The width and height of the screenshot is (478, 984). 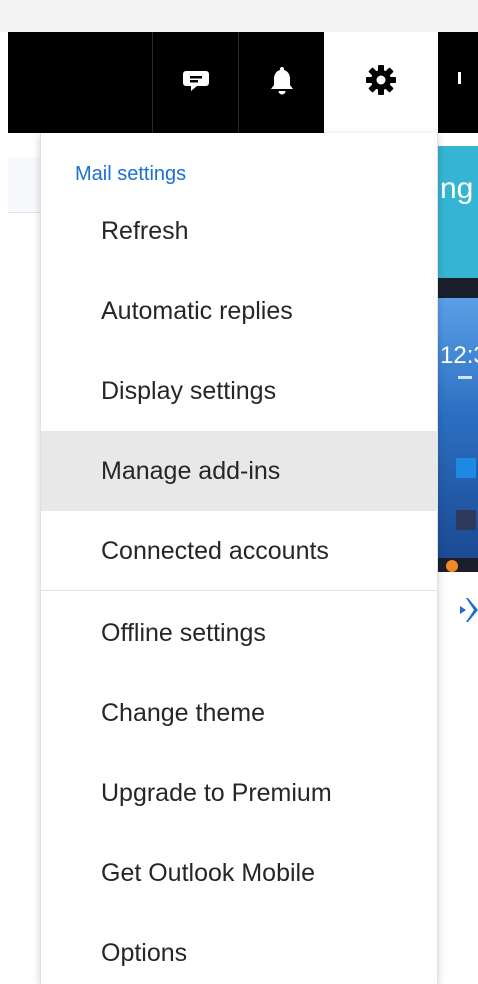 I want to click on menu-item-manage-add-ins: Manage add-ins, so click(x=239, y=471).